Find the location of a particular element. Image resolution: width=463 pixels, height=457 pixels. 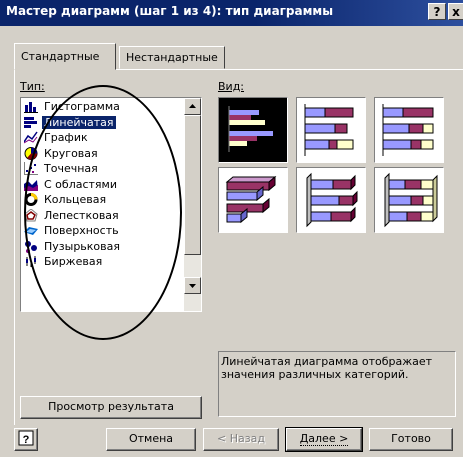

radar-chart-icon is located at coordinates (31, 214).